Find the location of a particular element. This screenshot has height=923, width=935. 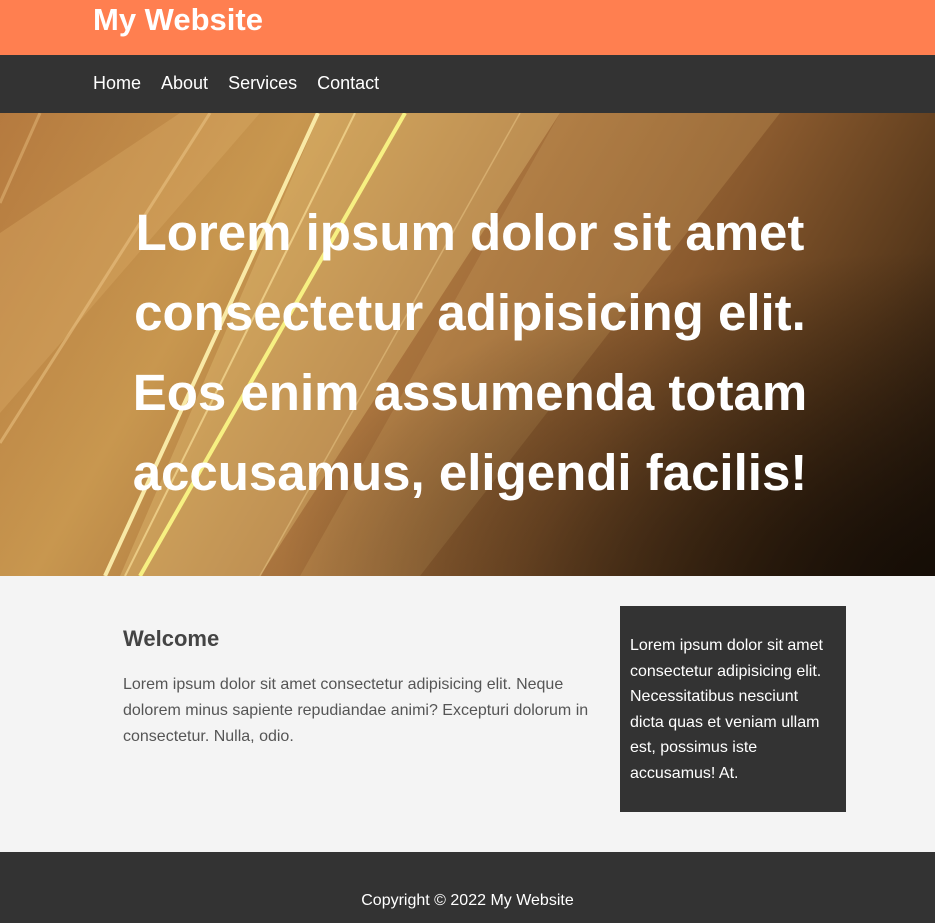

nav-item-about: About is located at coordinates (184, 83).